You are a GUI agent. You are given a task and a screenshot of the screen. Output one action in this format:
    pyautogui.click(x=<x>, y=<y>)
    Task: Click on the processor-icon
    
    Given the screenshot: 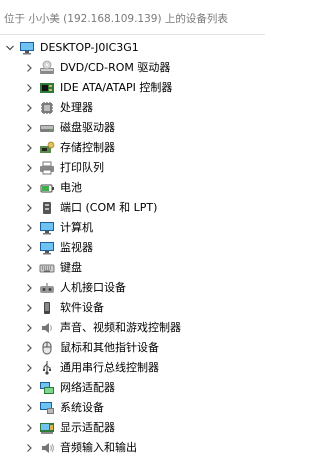 What is the action you would take?
    pyautogui.click(x=47, y=108)
    